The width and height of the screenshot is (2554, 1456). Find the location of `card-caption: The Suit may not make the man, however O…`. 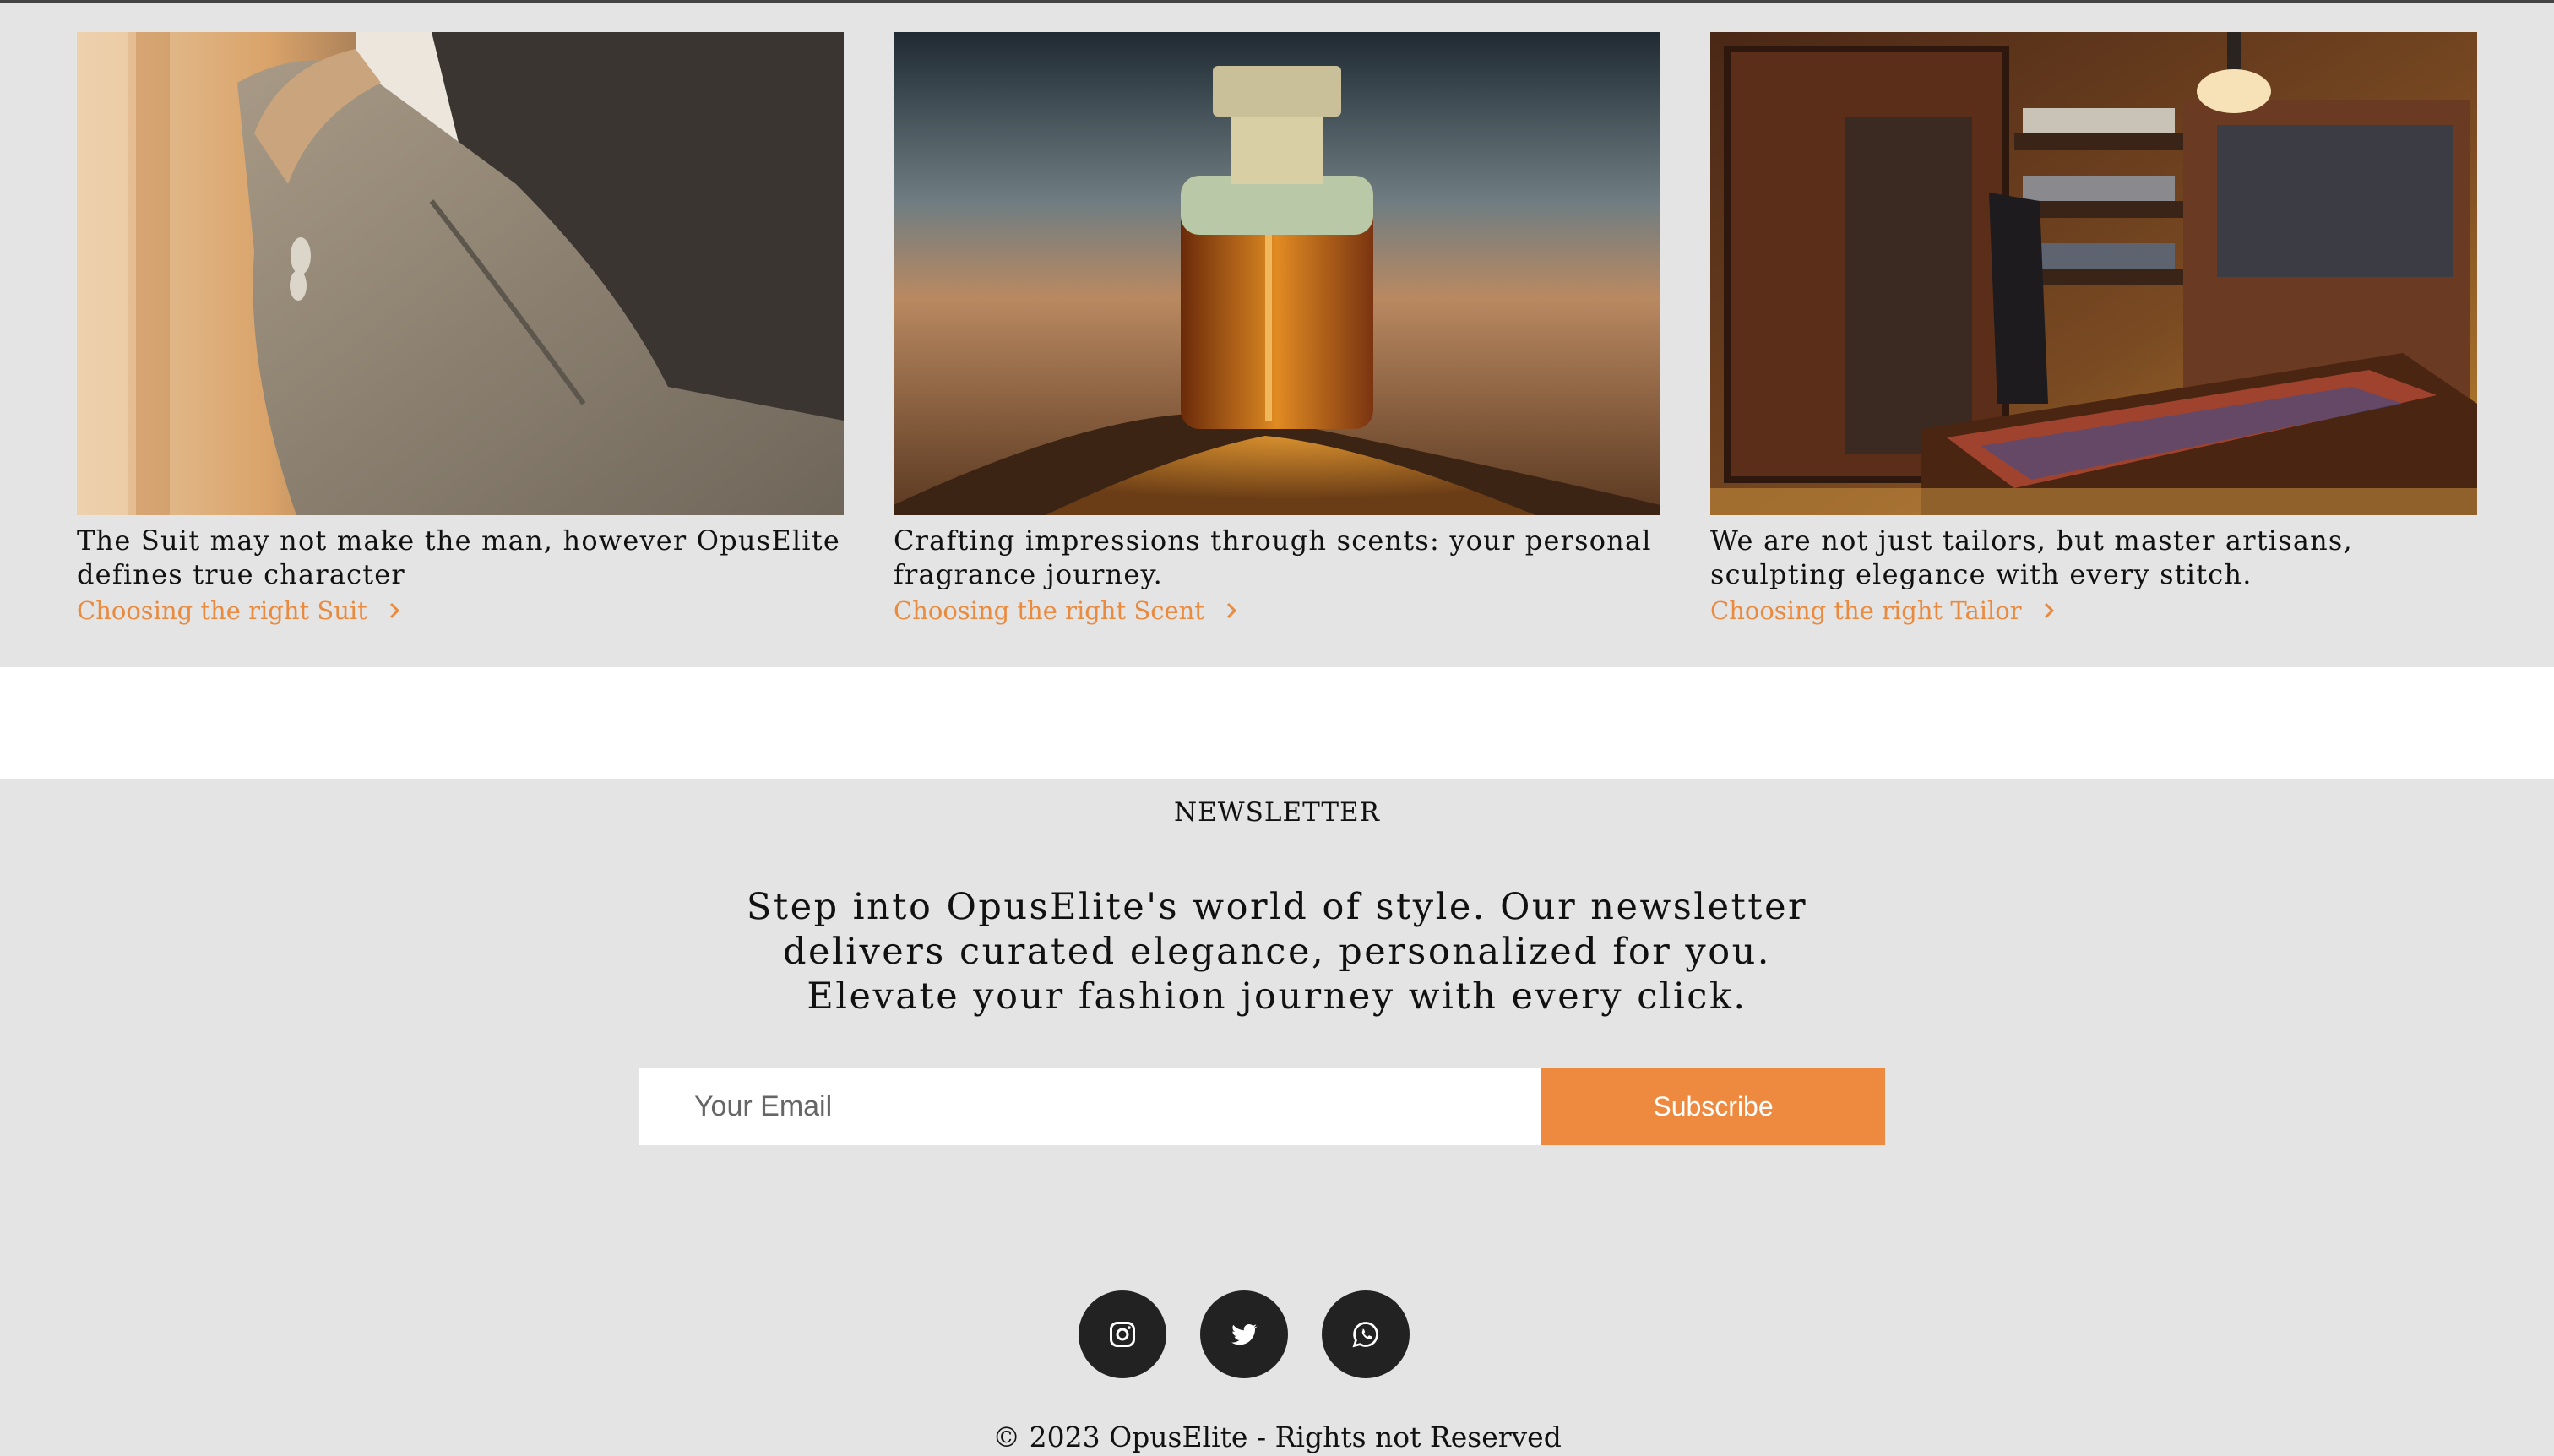

card-caption: The Suit may not make the man, however O… is located at coordinates (458, 557).